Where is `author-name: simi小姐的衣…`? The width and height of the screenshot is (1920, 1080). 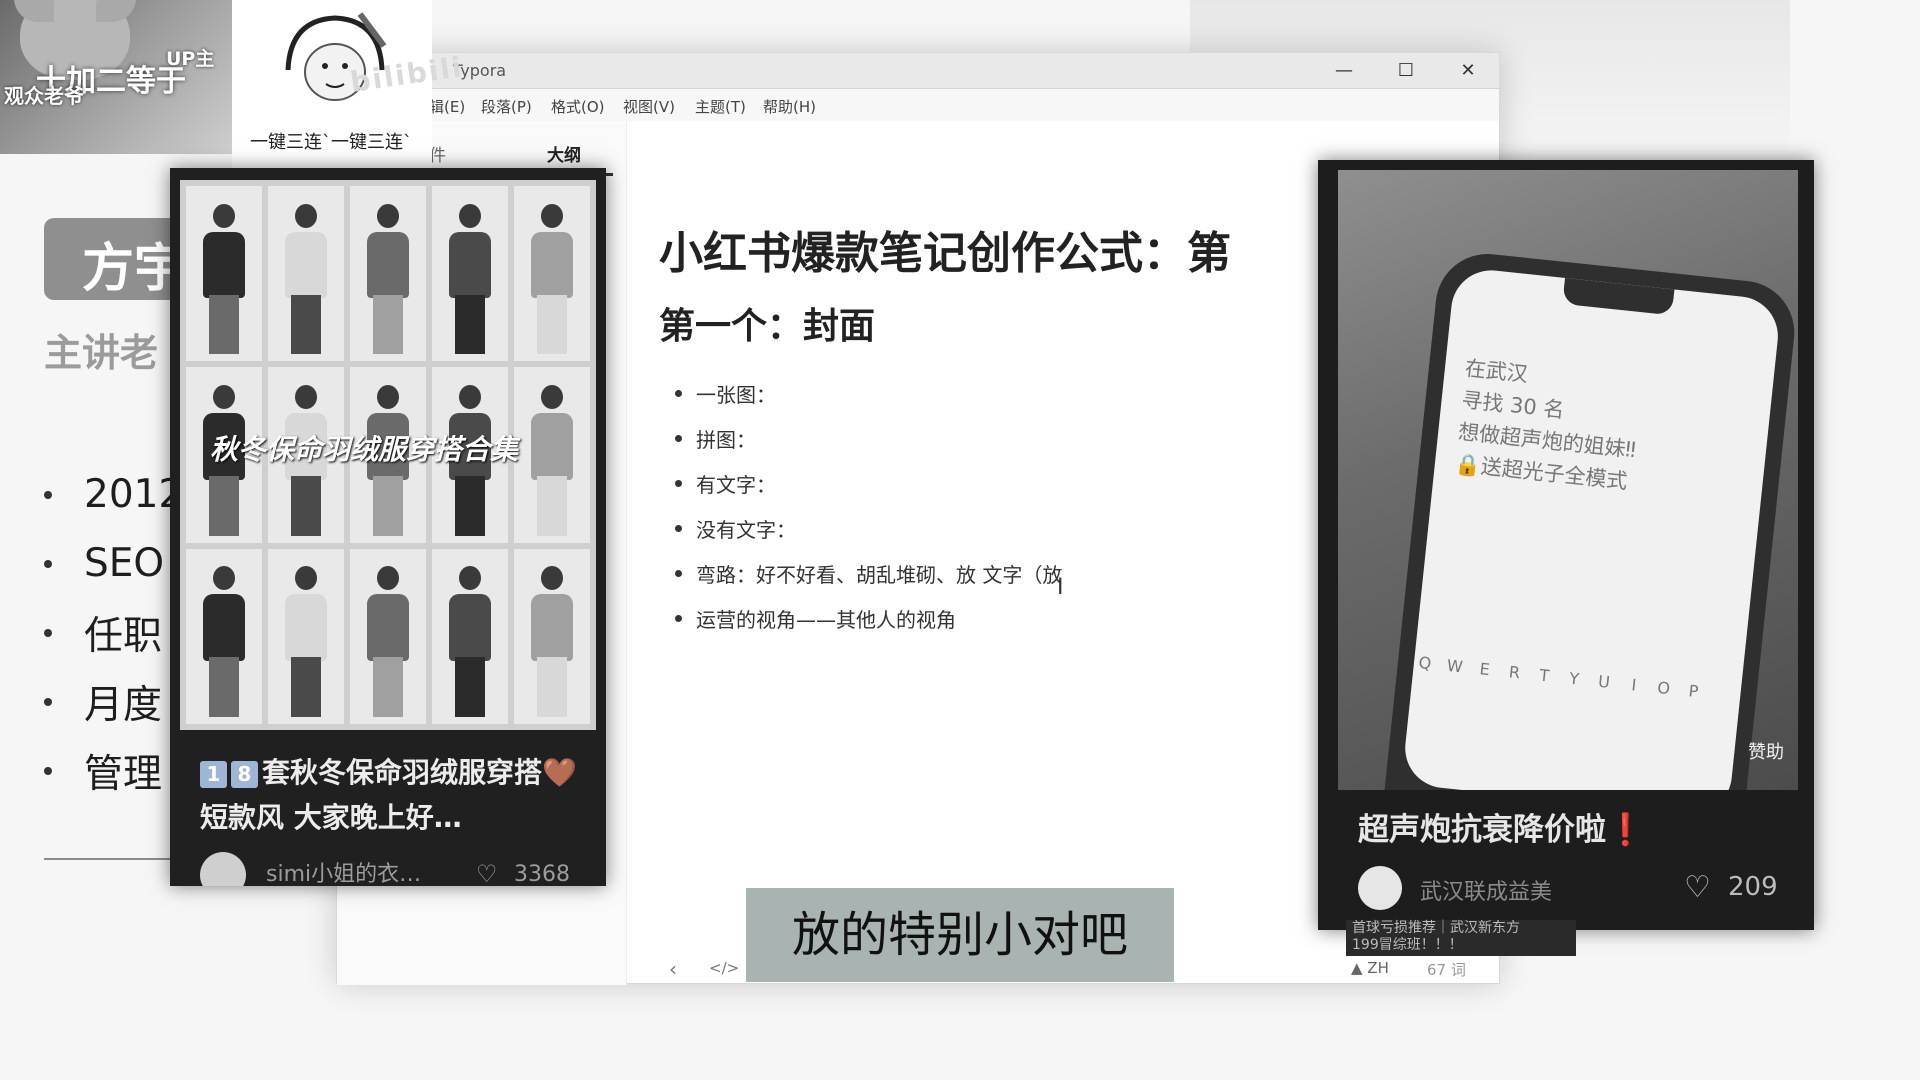 author-name: simi小姐的衣… is located at coordinates (343, 871).